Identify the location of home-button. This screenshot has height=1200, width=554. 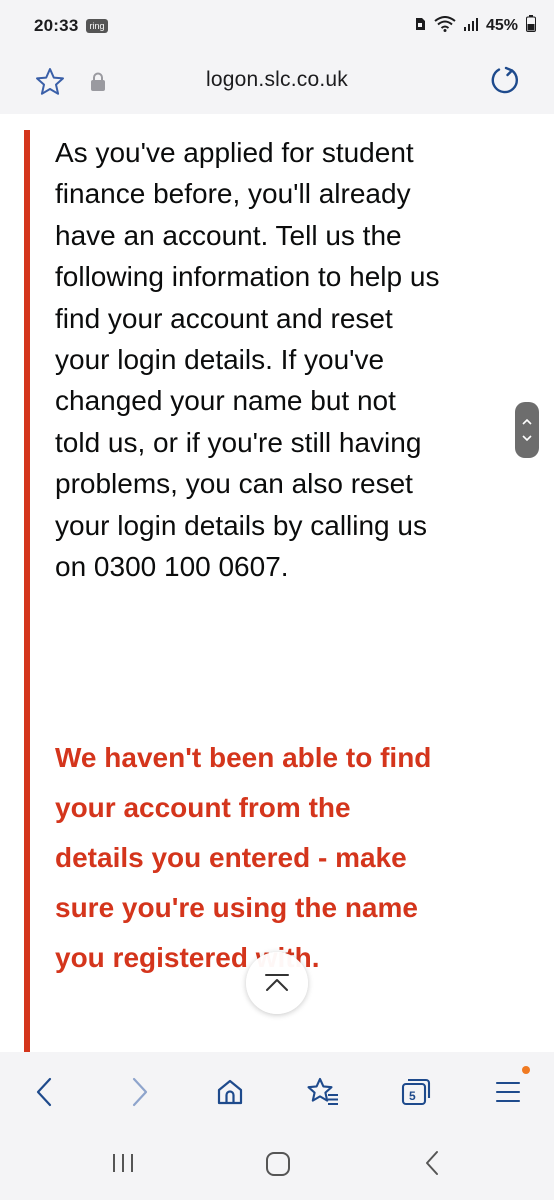
(230, 1092).